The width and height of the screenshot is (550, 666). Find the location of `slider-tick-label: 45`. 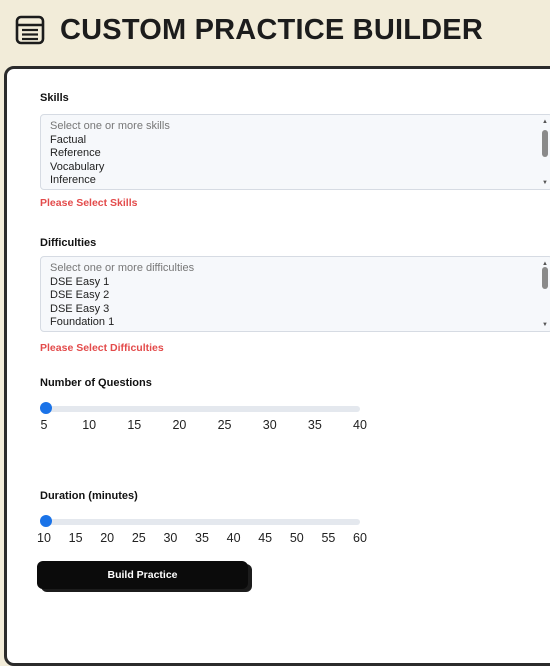

slider-tick-label: 45 is located at coordinates (265, 538).